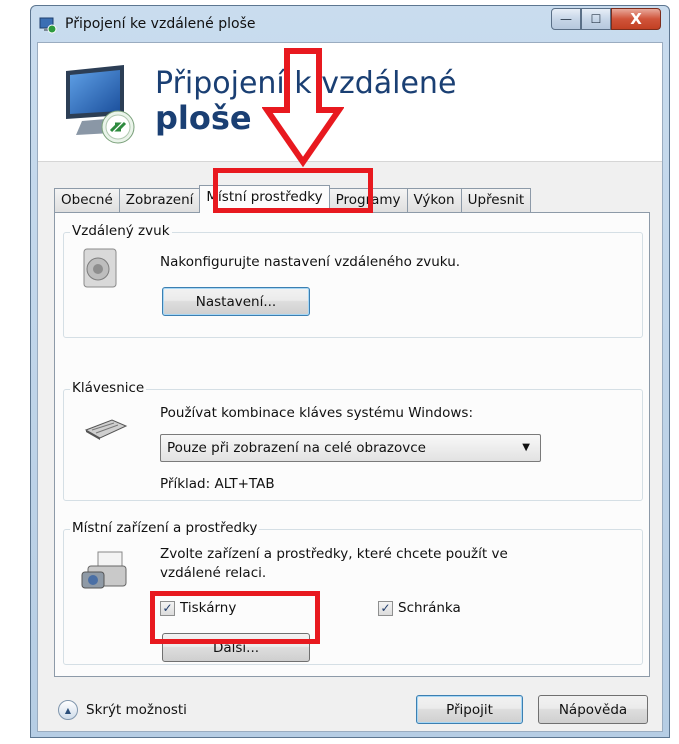 Image resolution: width=679 pixels, height=744 pixels. What do you see at coordinates (104, 570) in the screenshot?
I see `devices-icon` at bounding box center [104, 570].